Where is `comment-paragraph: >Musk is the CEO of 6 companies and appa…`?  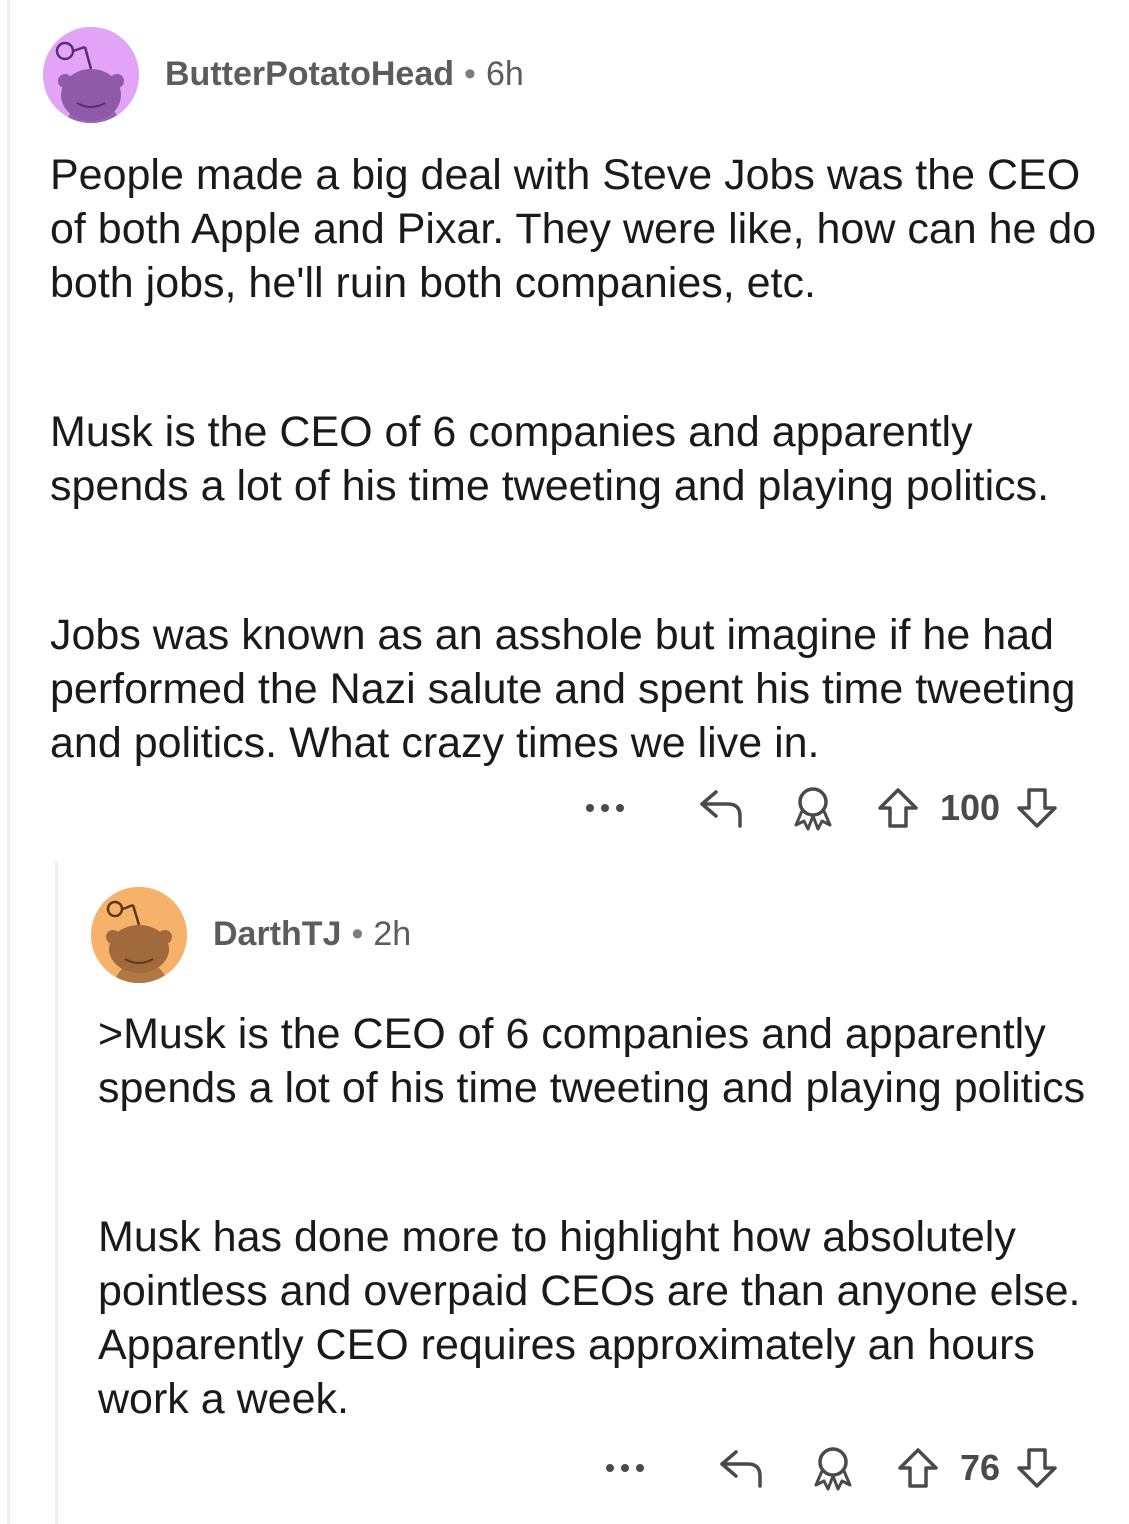
comment-paragraph: >Musk is the CEO of 6 companies and appa… is located at coordinates (592, 1061).